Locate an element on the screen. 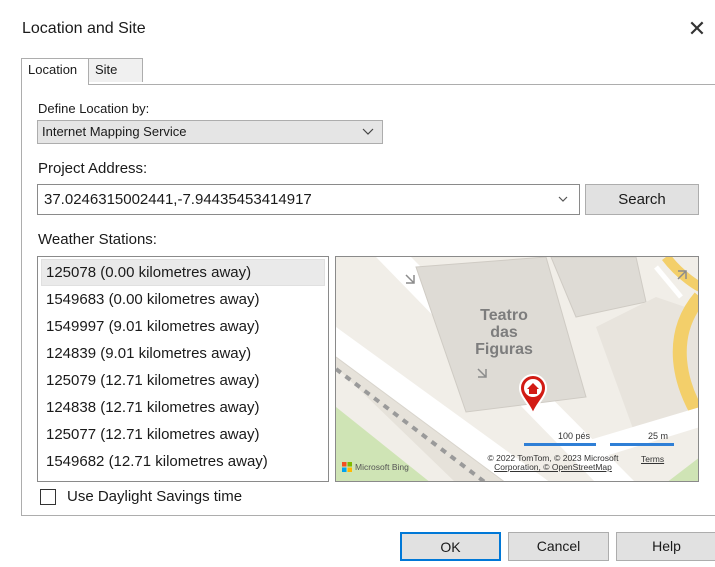 Image resolution: width=715 pixels, height=567 pixels. daylight-savings-checkbox is located at coordinates (48, 497).